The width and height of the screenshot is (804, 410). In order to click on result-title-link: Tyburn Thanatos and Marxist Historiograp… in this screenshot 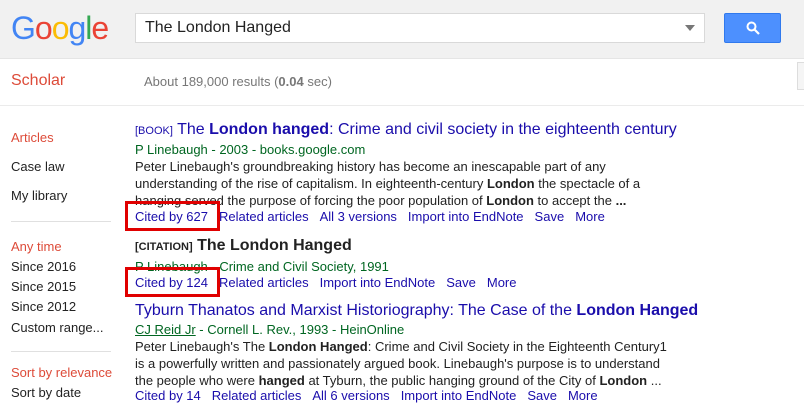, I will do `click(416, 310)`.